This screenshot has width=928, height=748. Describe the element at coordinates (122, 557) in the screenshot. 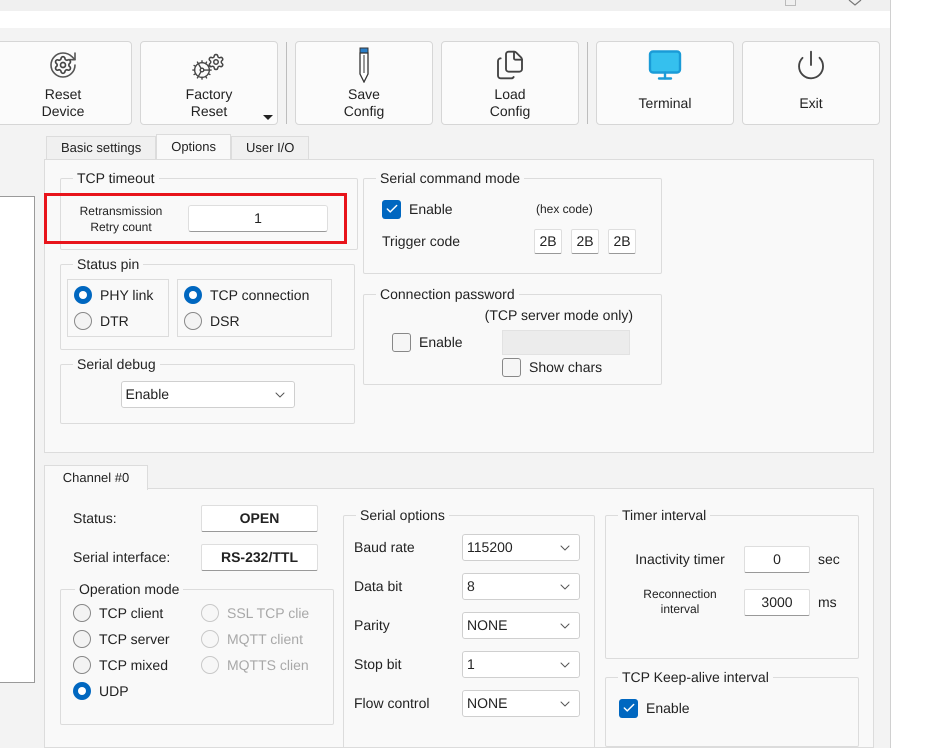

I see `field-label: Serial interface:` at that location.